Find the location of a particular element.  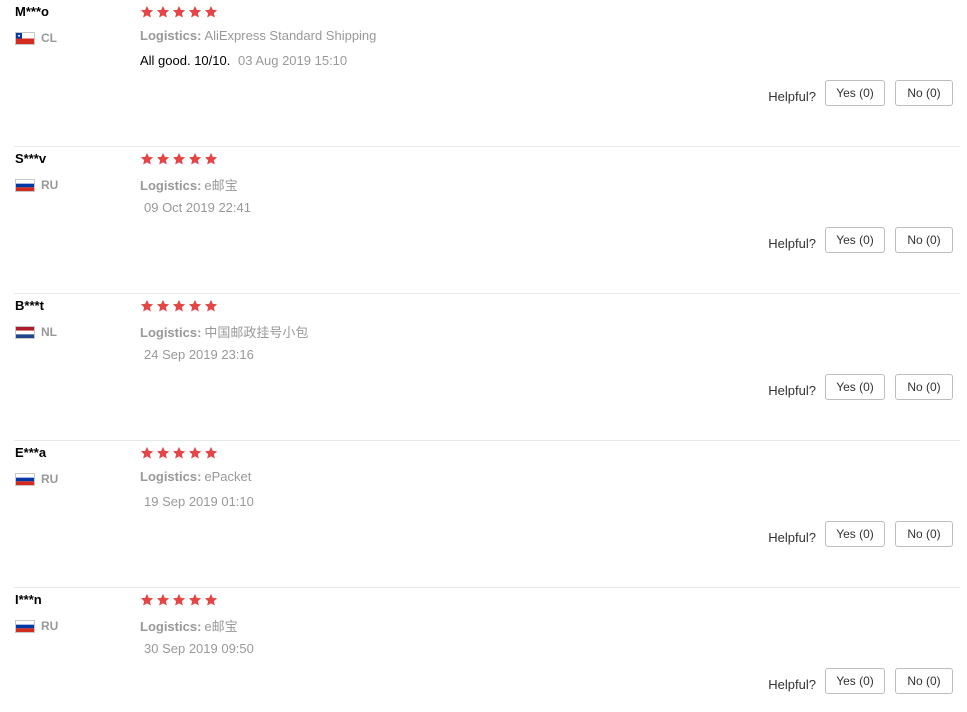

reviewer-name: I***n is located at coordinates (28, 599).